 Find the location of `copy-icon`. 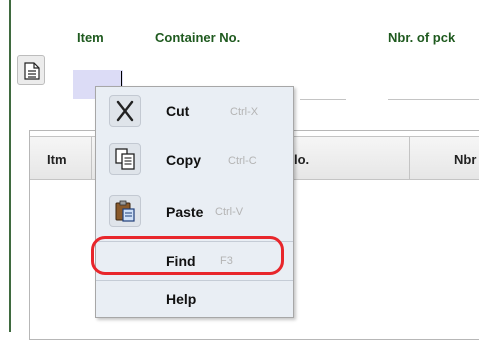

copy-icon is located at coordinates (125, 159).